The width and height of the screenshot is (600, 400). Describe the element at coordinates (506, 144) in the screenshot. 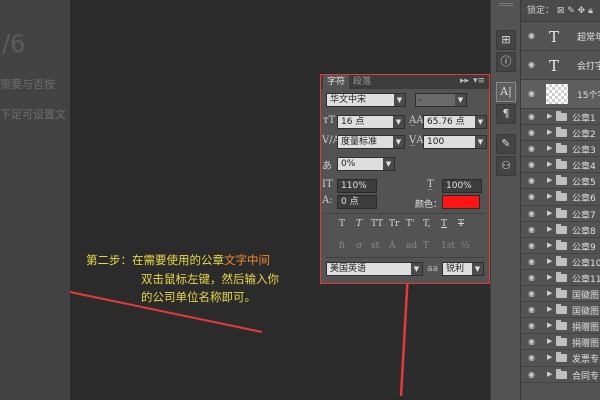

I see `brush-panel-icon: ✎` at that location.